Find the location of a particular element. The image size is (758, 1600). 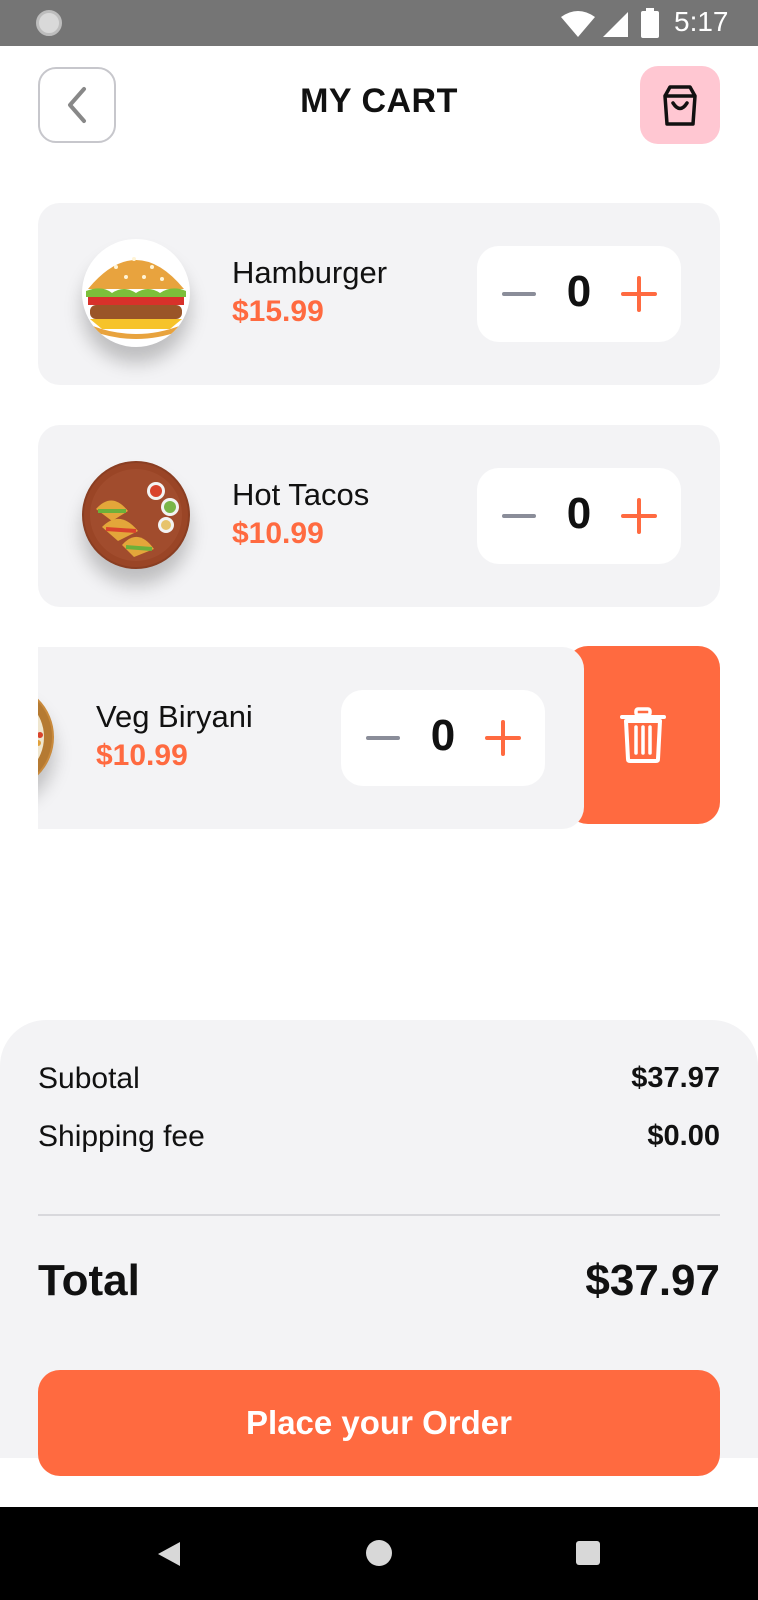

item-name: Hot Tacos is located at coordinates (301, 494).